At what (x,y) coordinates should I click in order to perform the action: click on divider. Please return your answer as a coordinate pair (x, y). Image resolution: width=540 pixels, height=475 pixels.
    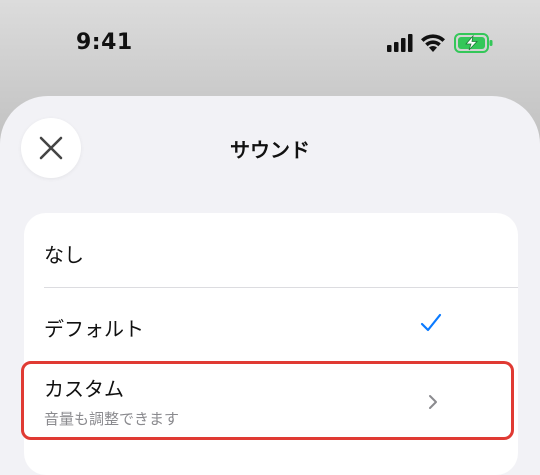
    Looking at the image, I should click on (281, 287).